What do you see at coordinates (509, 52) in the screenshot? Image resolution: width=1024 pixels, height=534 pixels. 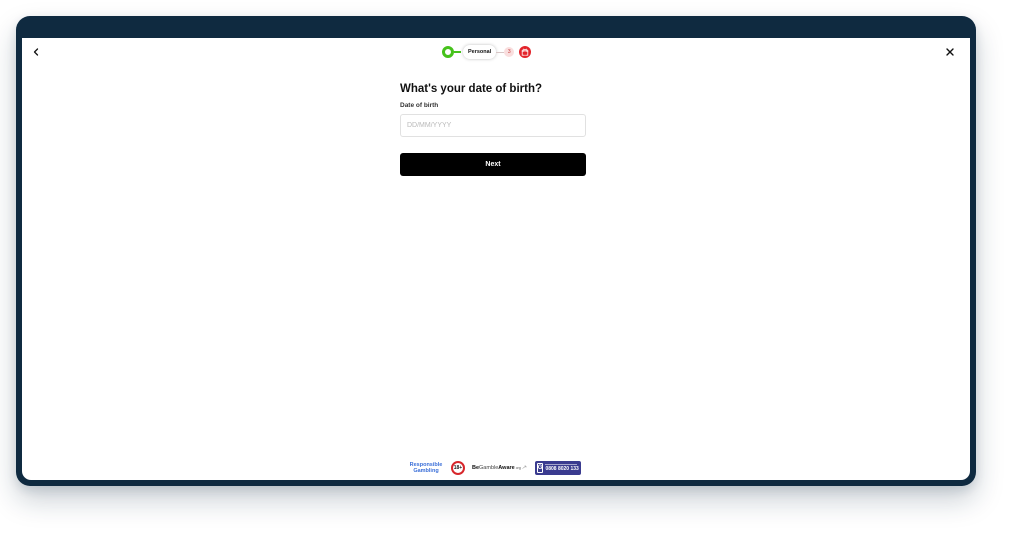 I see `next-step-number: 3` at bounding box center [509, 52].